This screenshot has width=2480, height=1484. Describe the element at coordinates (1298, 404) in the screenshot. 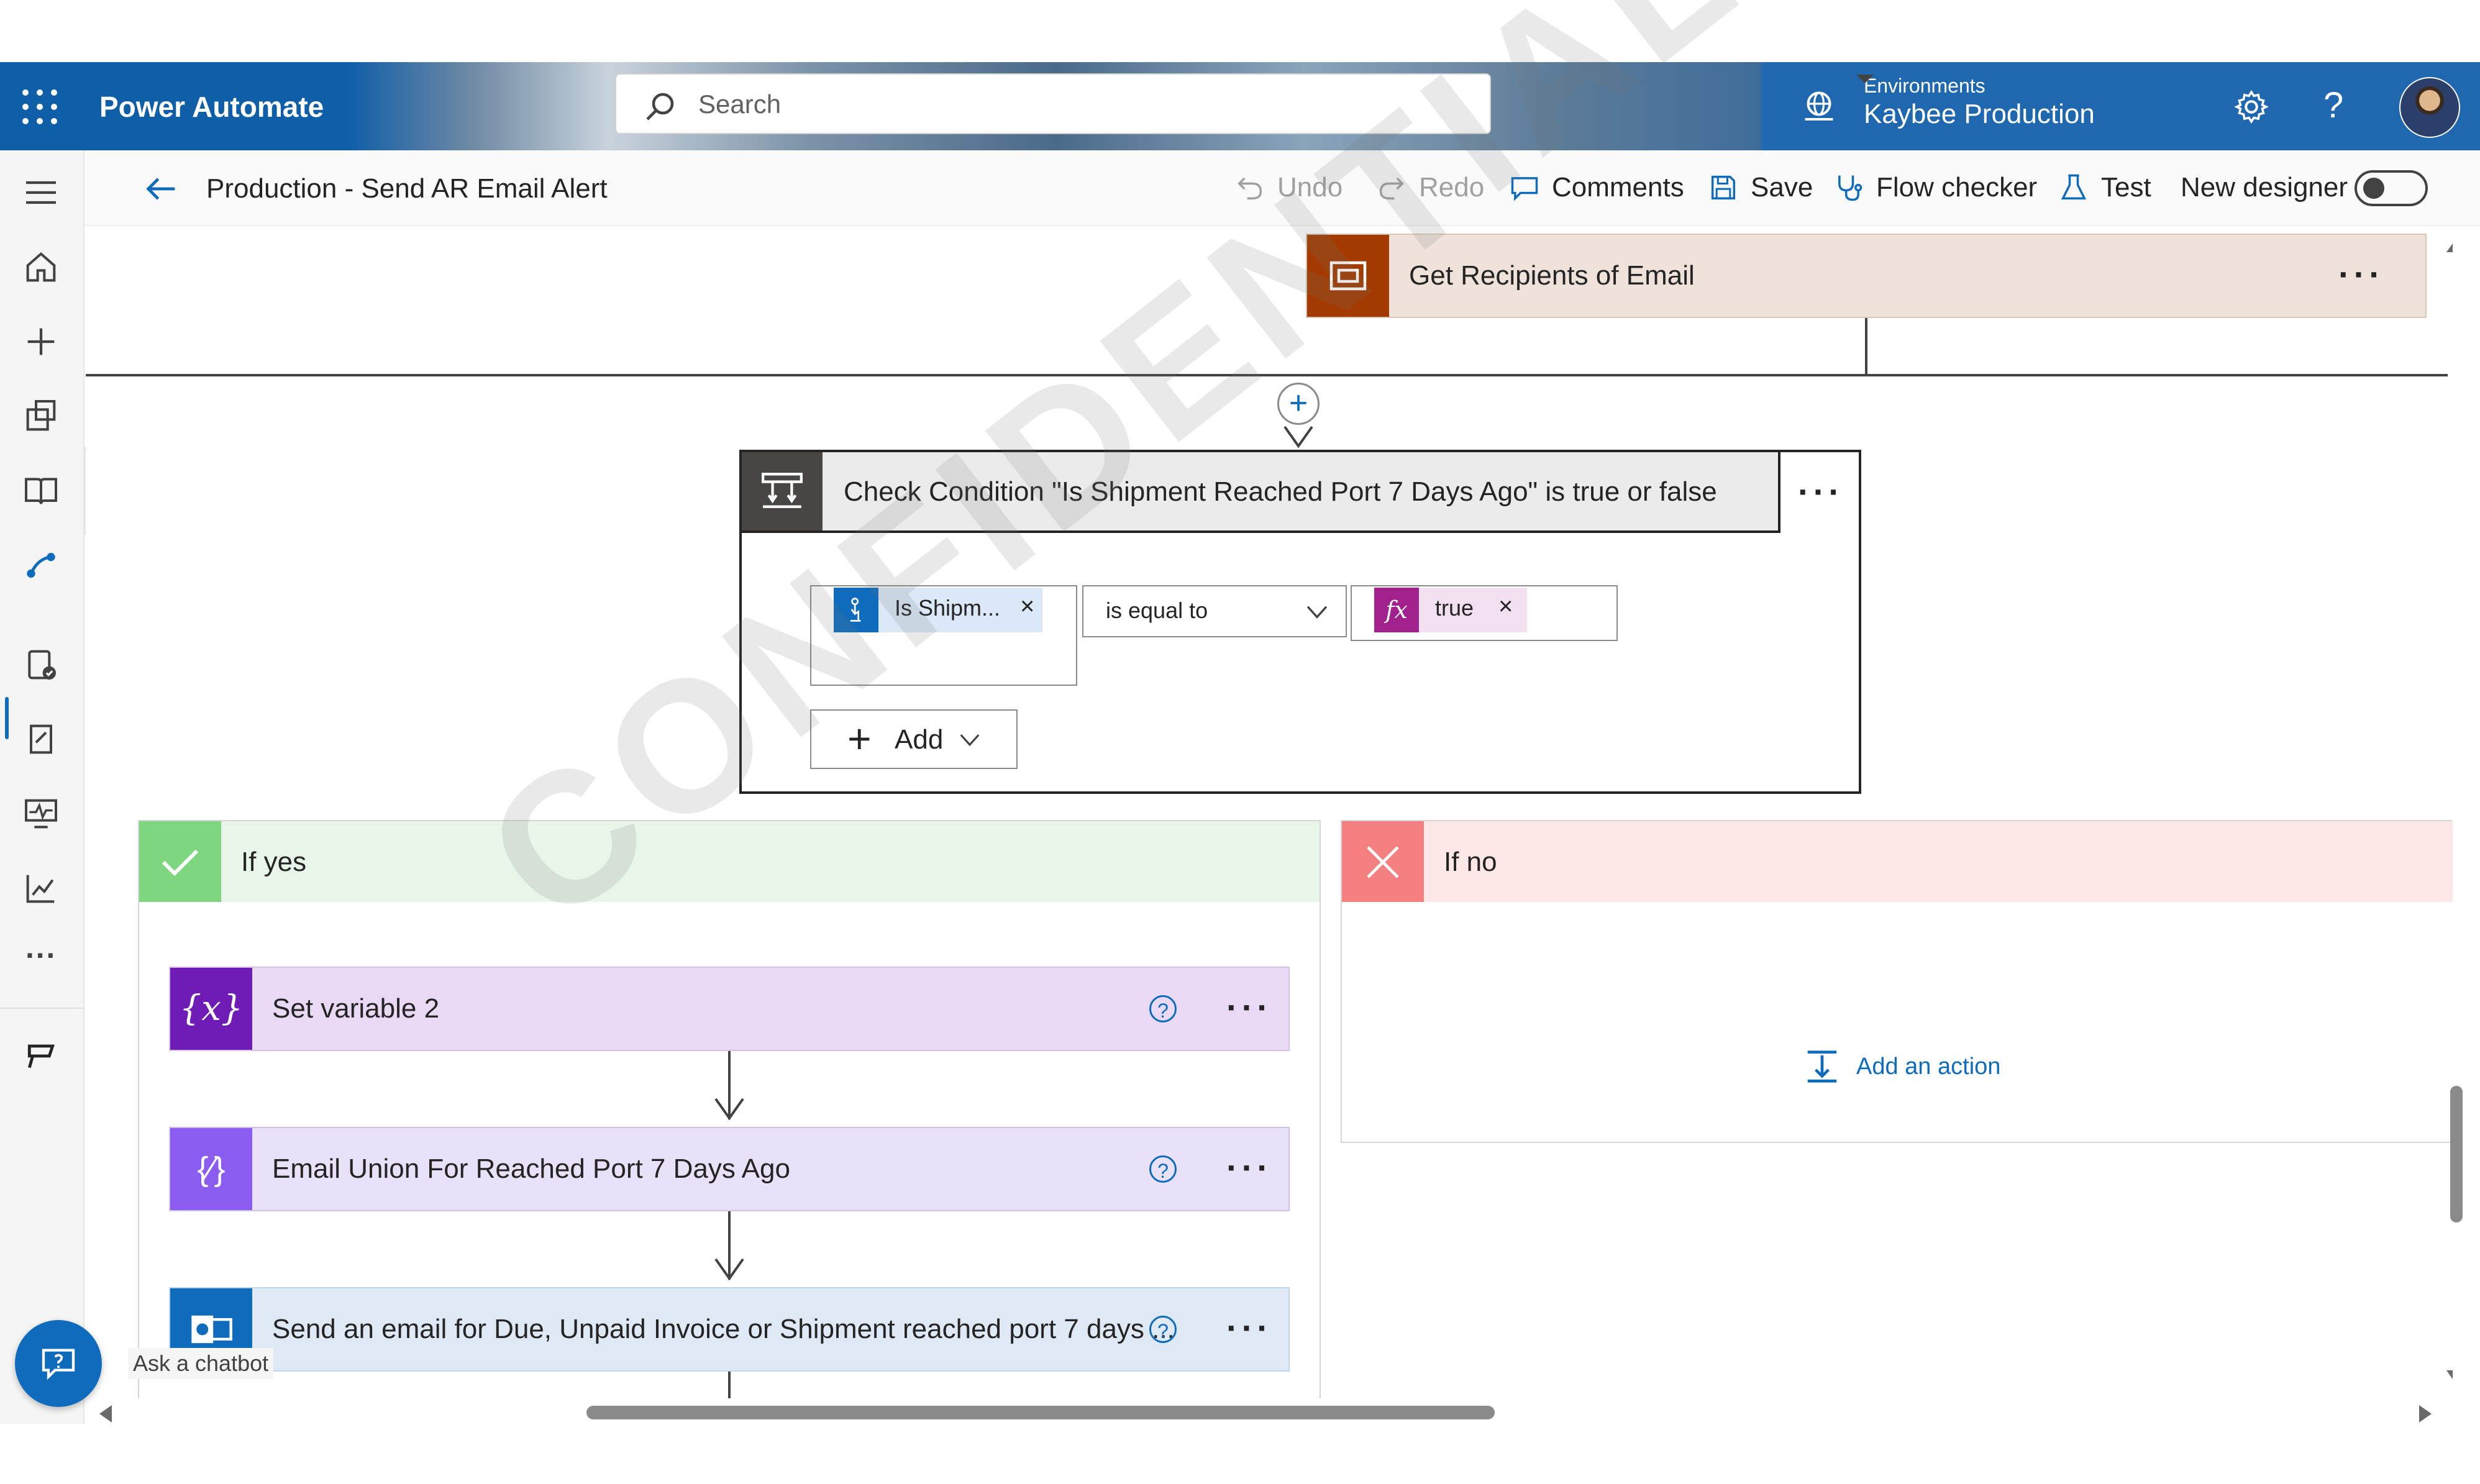

I see `insert-step-plus-icon: +` at that location.